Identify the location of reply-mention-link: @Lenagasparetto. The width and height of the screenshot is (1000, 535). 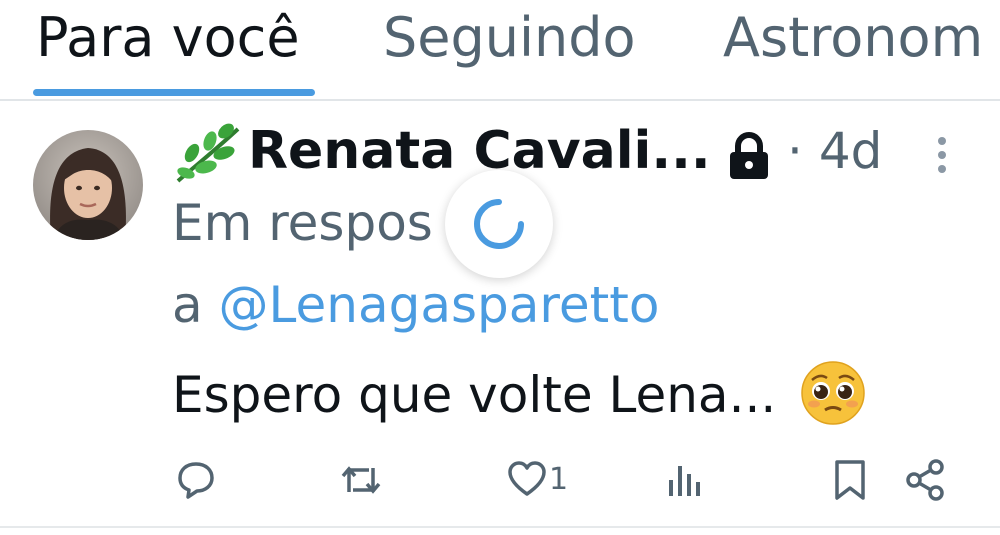
(439, 305).